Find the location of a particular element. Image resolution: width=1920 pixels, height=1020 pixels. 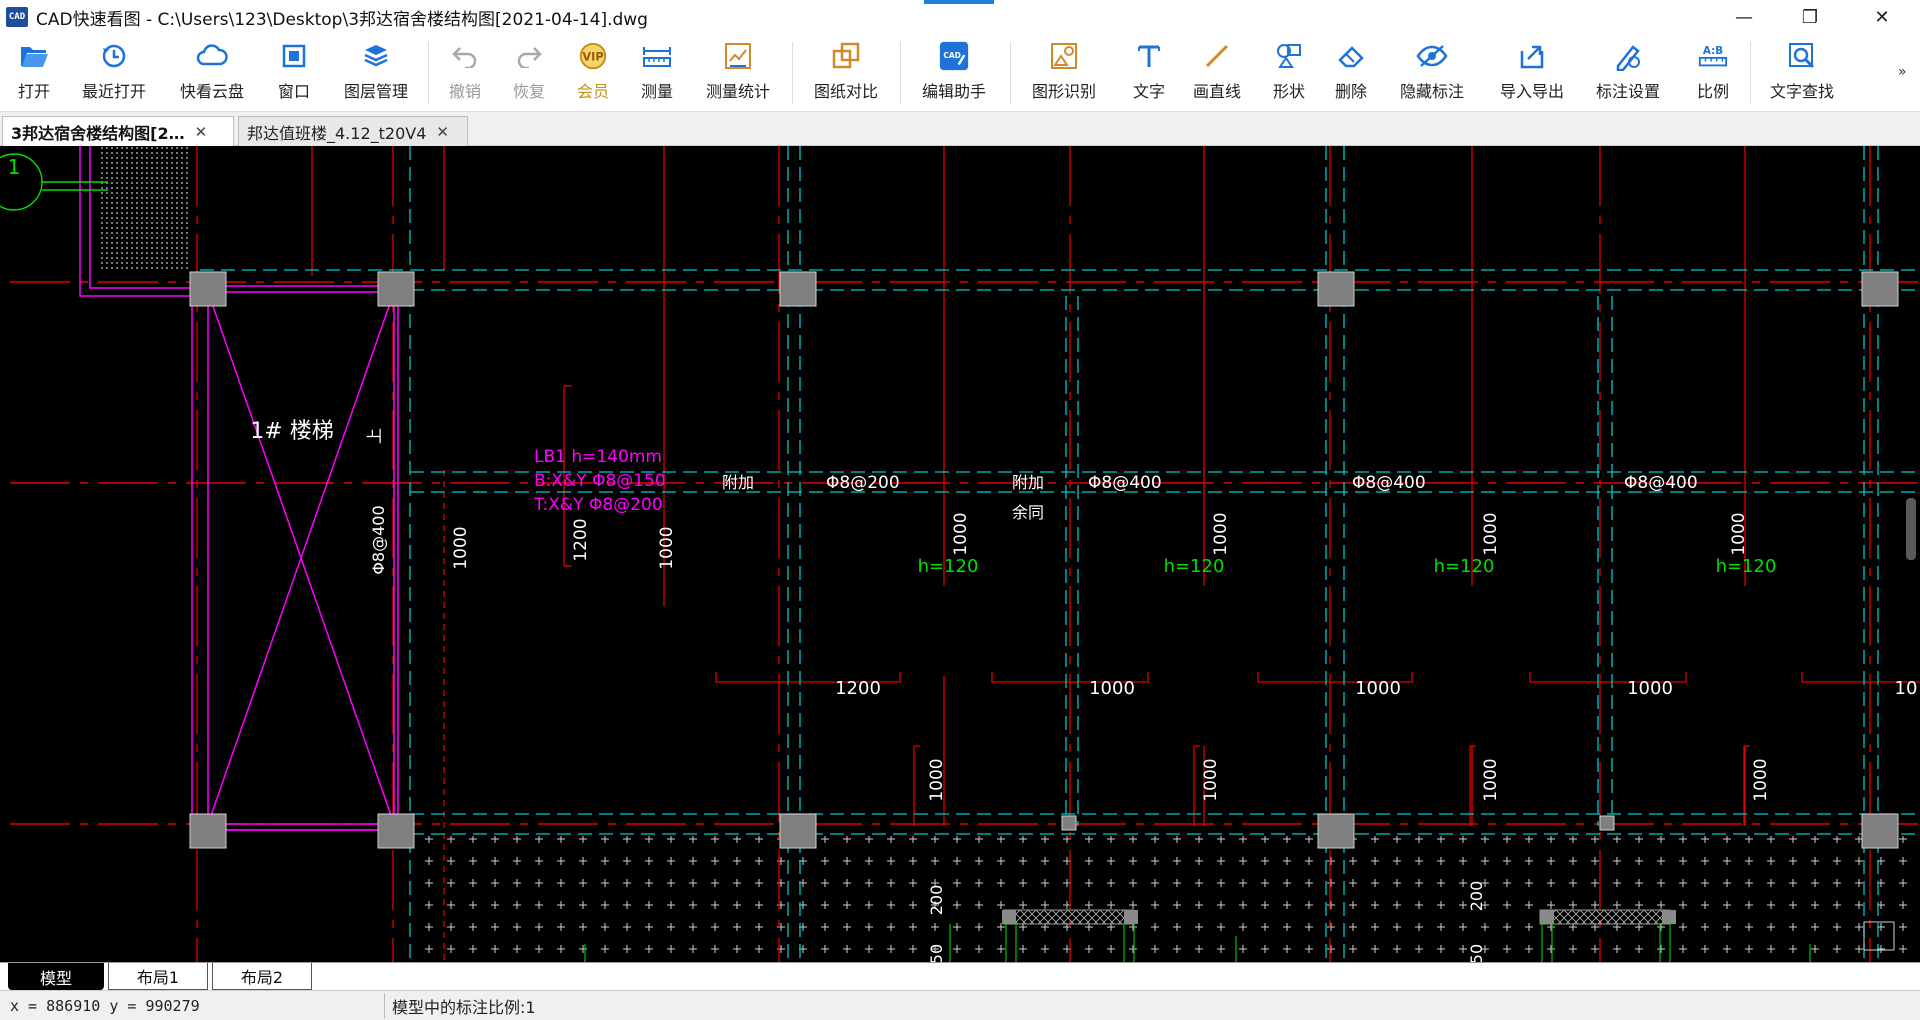

redo-button: 恢复 is located at coordinates (529, 74).